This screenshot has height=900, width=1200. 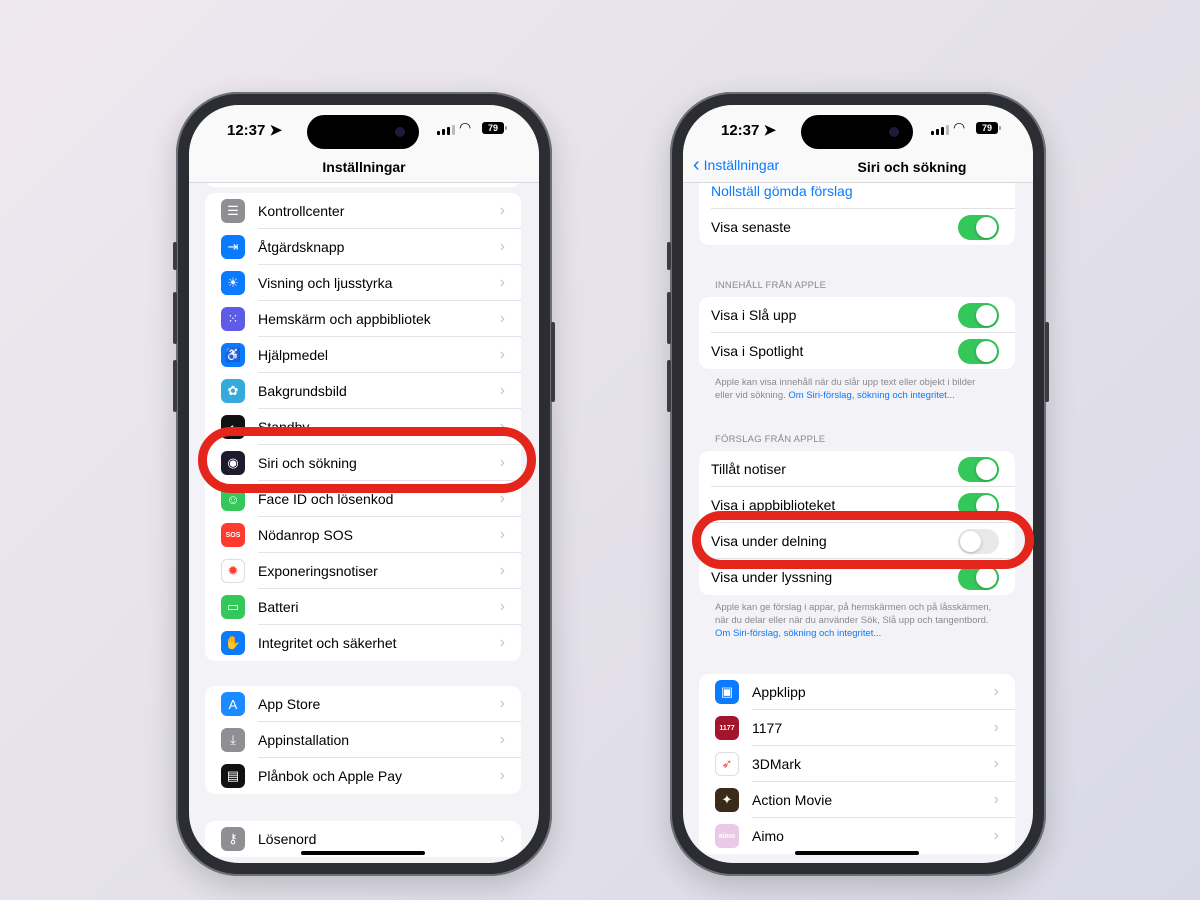 What do you see at coordinates (364, 167) in the screenshot?
I see `page-title: Inställningar` at bounding box center [364, 167].